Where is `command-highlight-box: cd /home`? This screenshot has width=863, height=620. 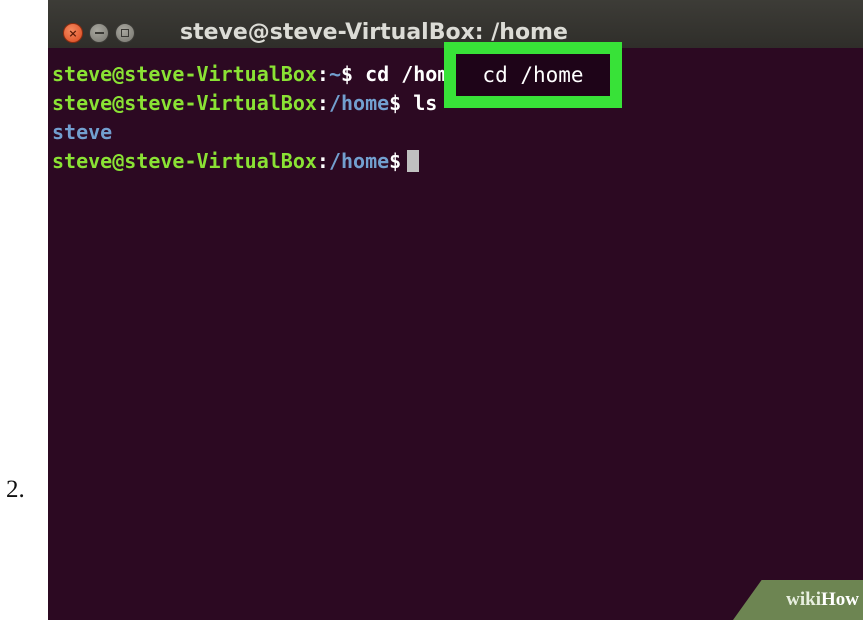 command-highlight-box: cd /home is located at coordinates (533, 75).